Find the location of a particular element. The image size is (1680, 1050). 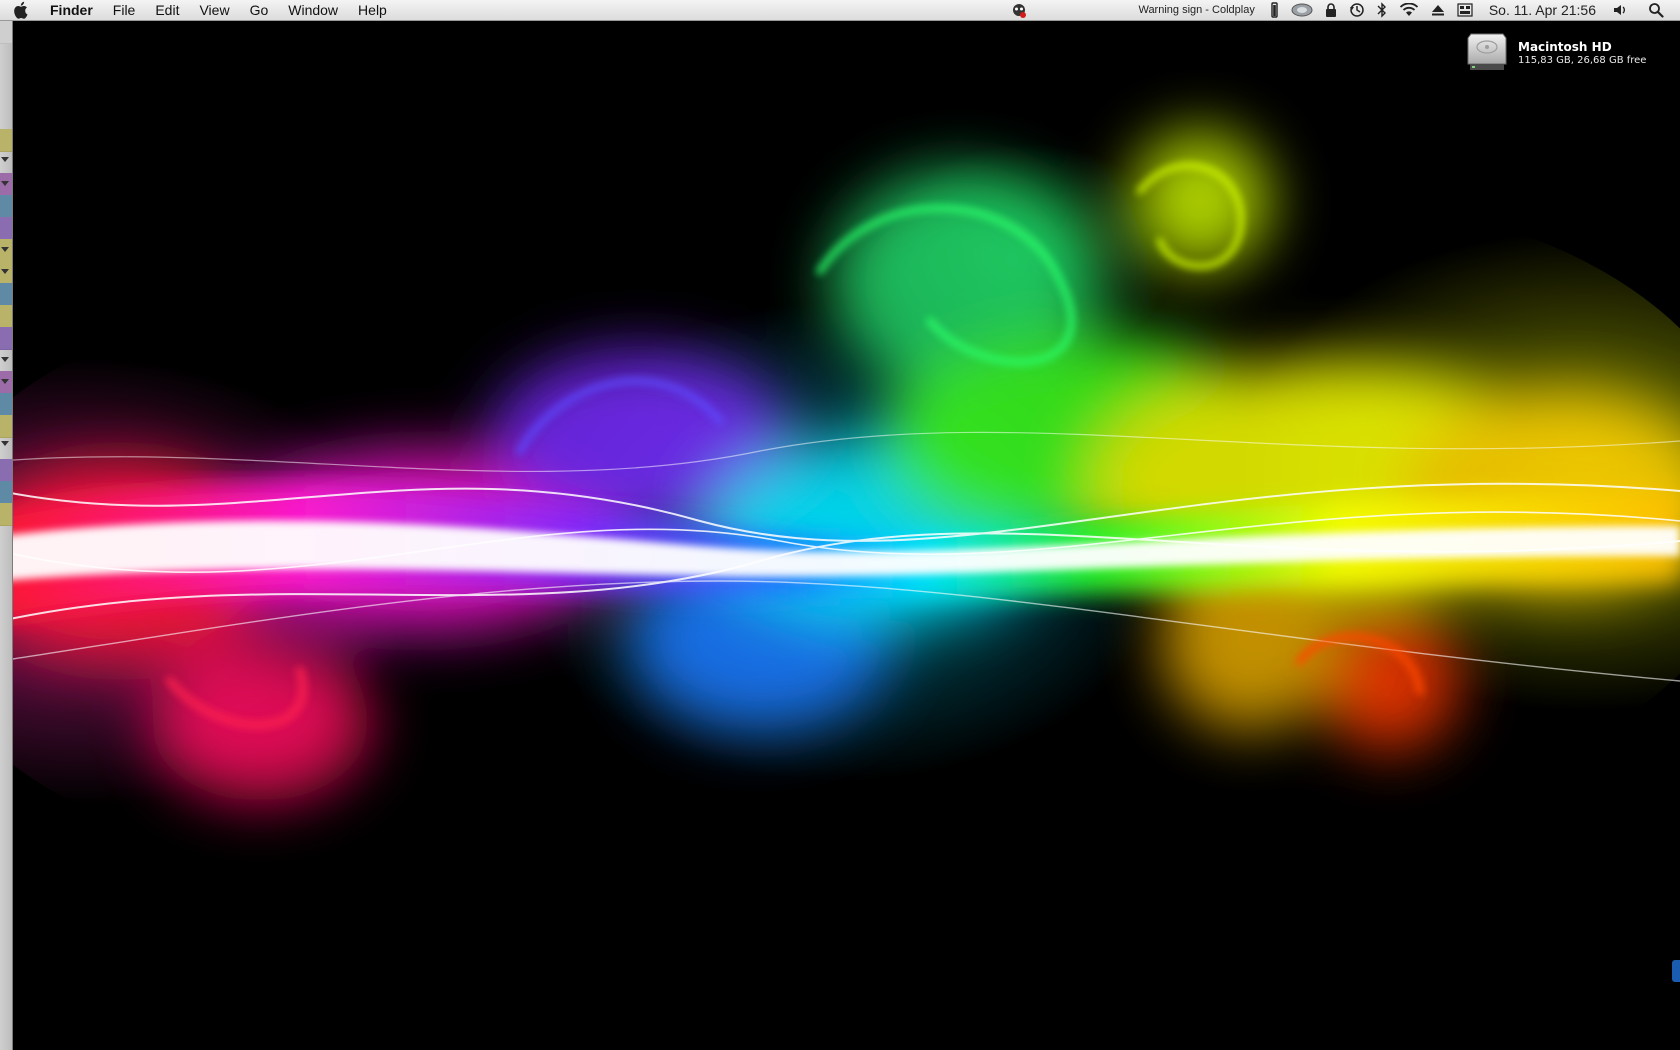

spotlight-menu is located at coordinates (1656, 10).